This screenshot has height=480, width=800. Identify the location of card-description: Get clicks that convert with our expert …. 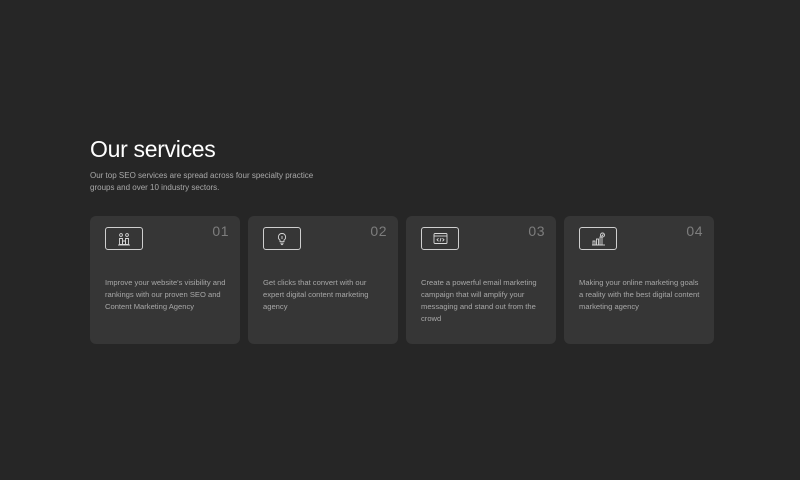
(316, 294).